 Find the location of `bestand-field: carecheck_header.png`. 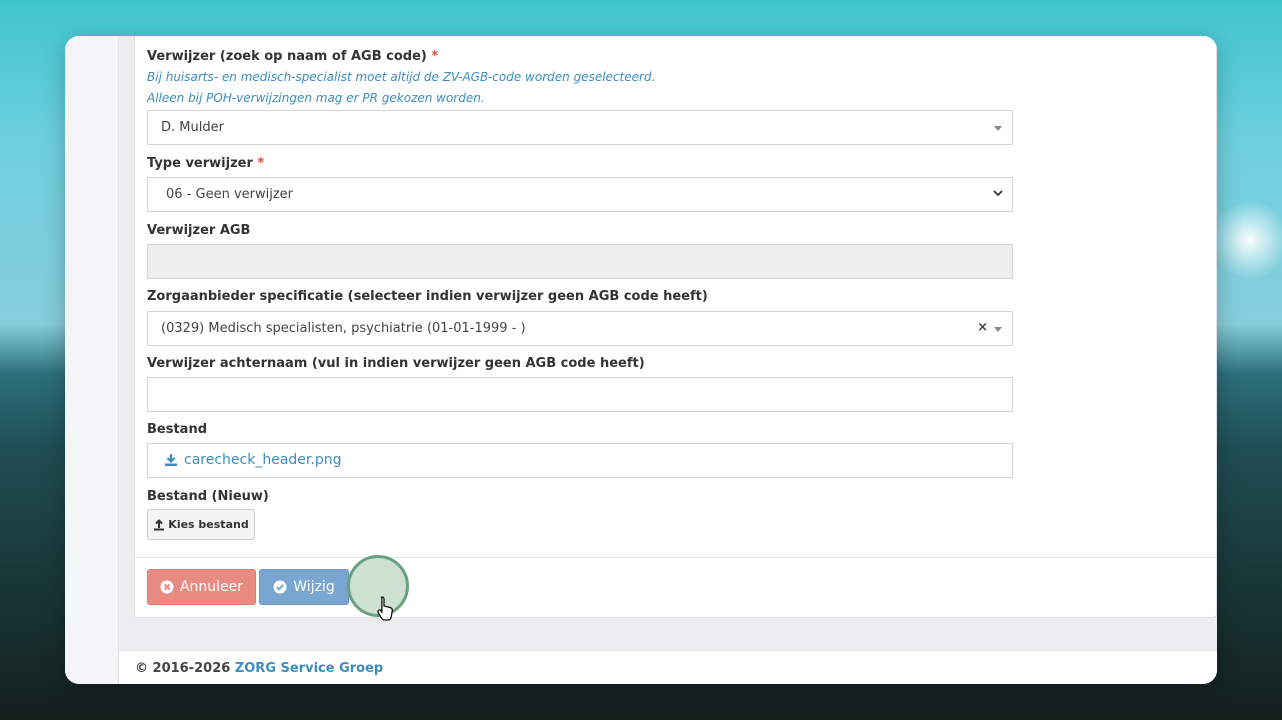

bestand-field: carecheck_header.png is located at coordinates (580, 460).